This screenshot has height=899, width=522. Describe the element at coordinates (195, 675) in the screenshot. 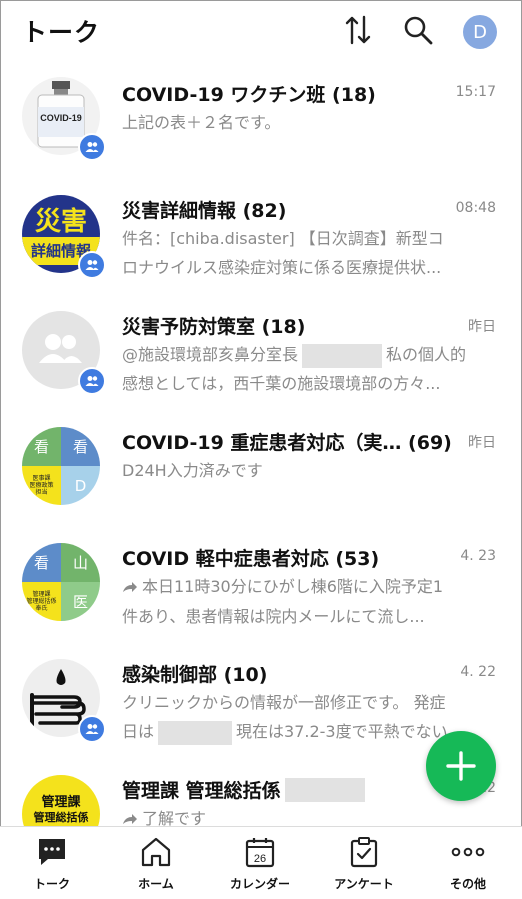

I see `chat-name: 感染制御部 (10)` at that location.